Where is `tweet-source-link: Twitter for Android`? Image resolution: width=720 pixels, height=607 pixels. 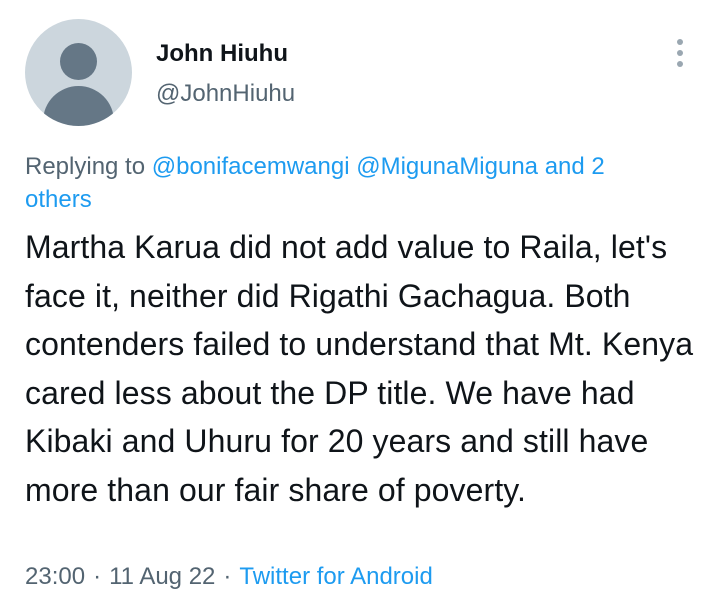 tweet-source-link: Twitter for Android is located at coordinates (335, 576).